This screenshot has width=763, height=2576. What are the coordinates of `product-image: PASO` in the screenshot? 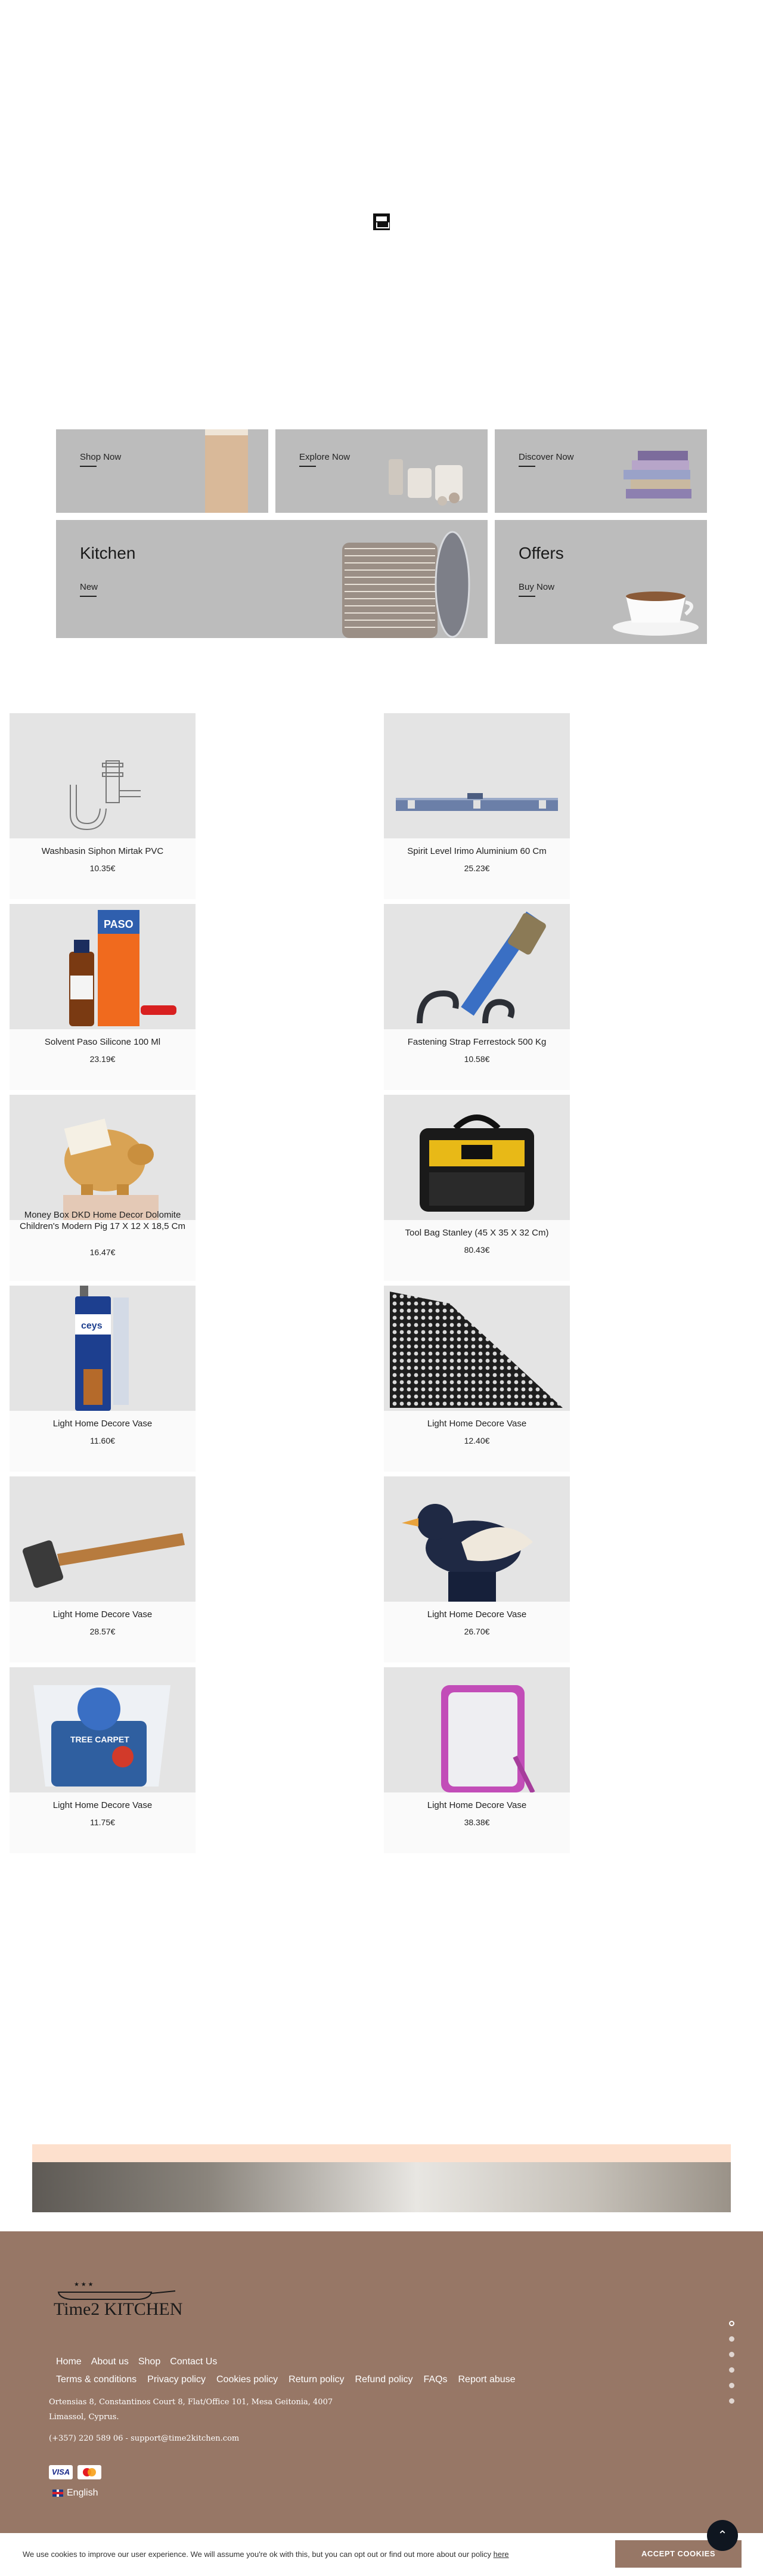 It's located at (103, 967).